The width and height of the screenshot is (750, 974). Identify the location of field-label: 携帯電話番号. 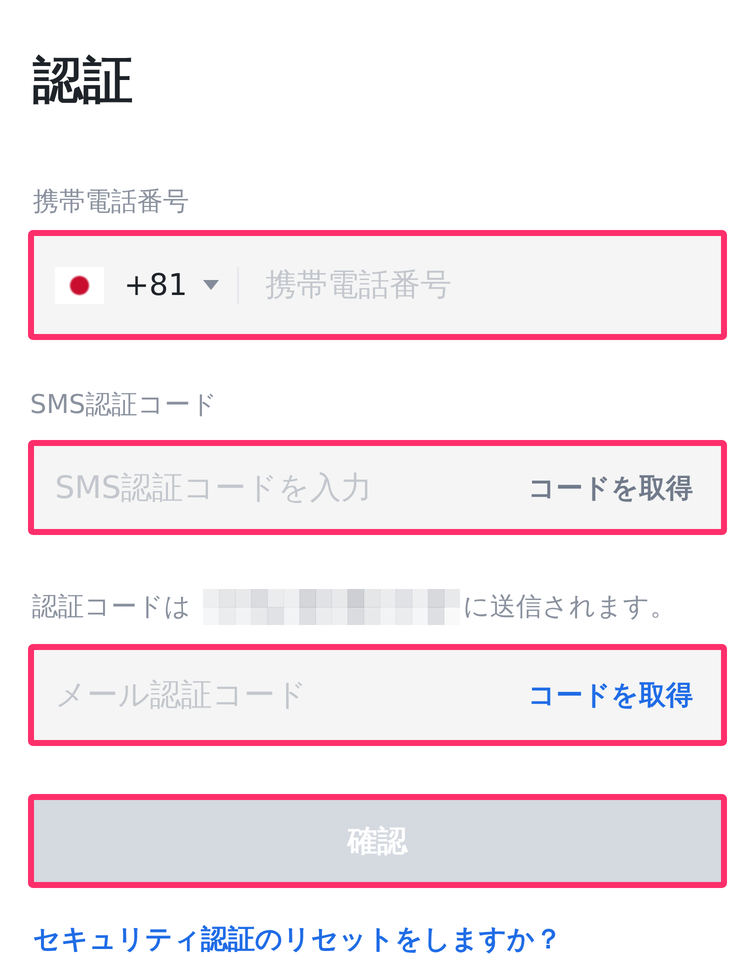
(111, 202).